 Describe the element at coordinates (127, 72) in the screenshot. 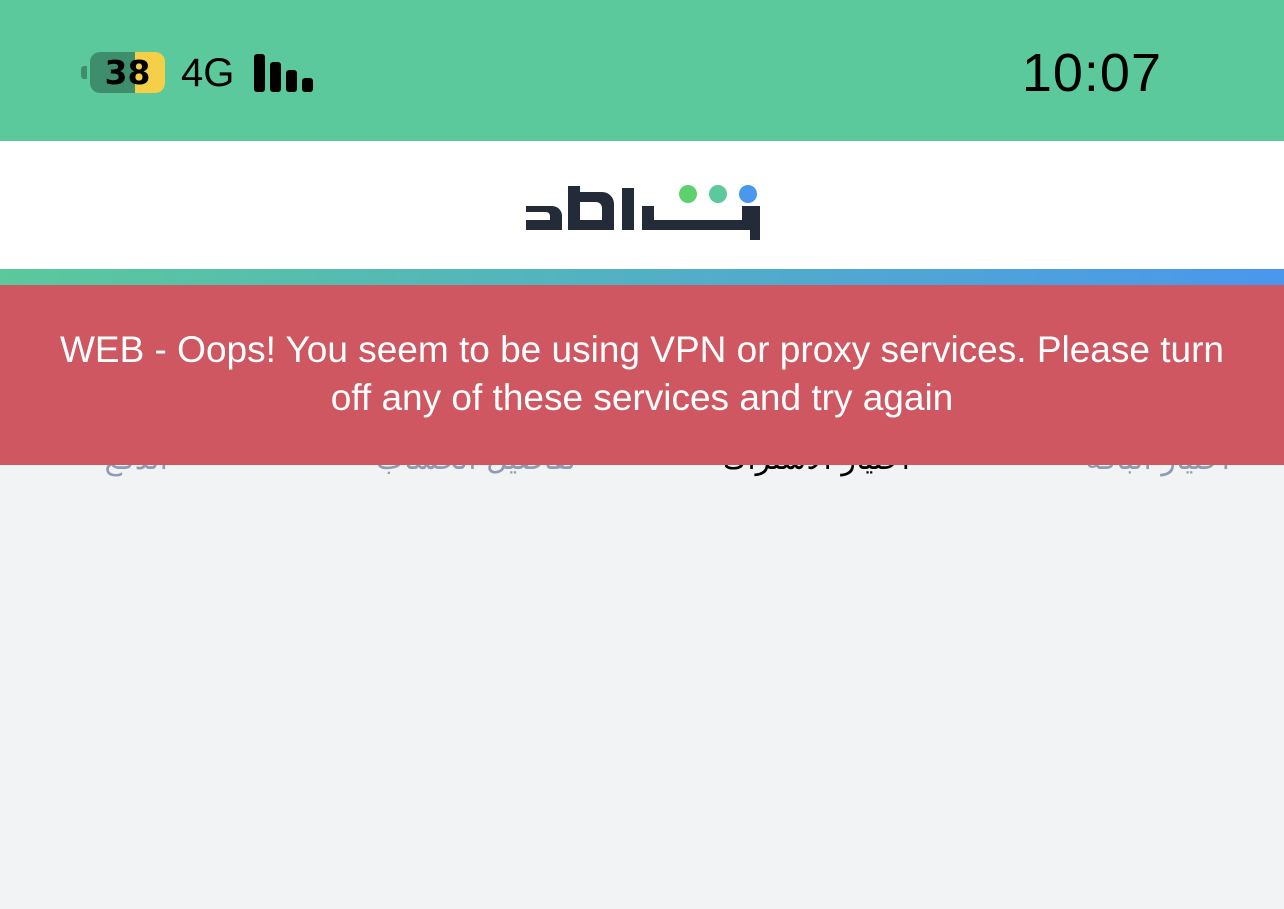

I see `battery-level: 38` at that location.